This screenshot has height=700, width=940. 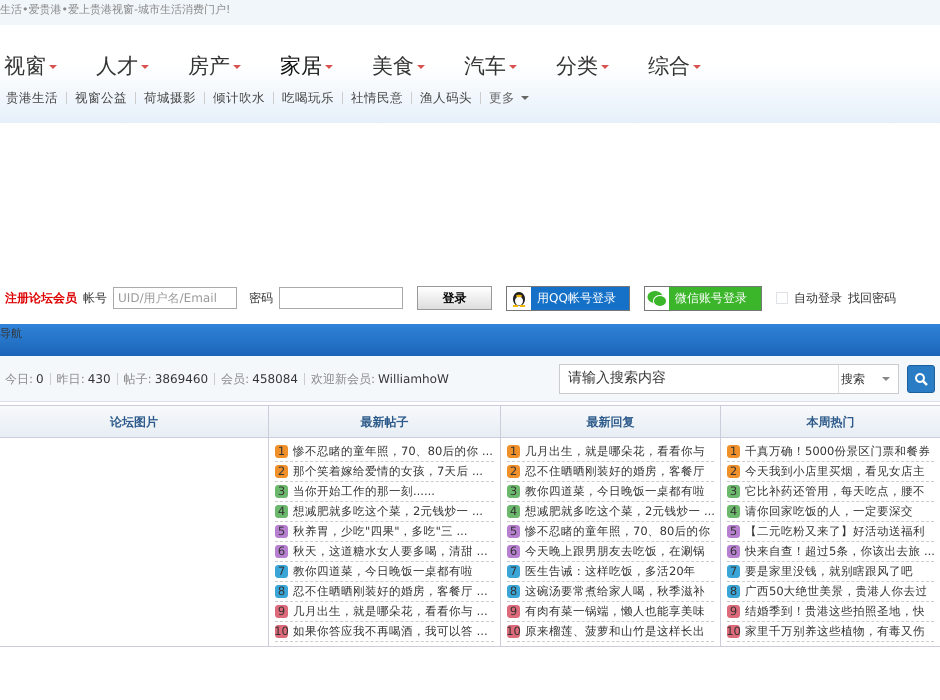 I want to click on thread-link: 5 惨不忍睹的童年照，70、80后的你, so click(x=610, y=532).